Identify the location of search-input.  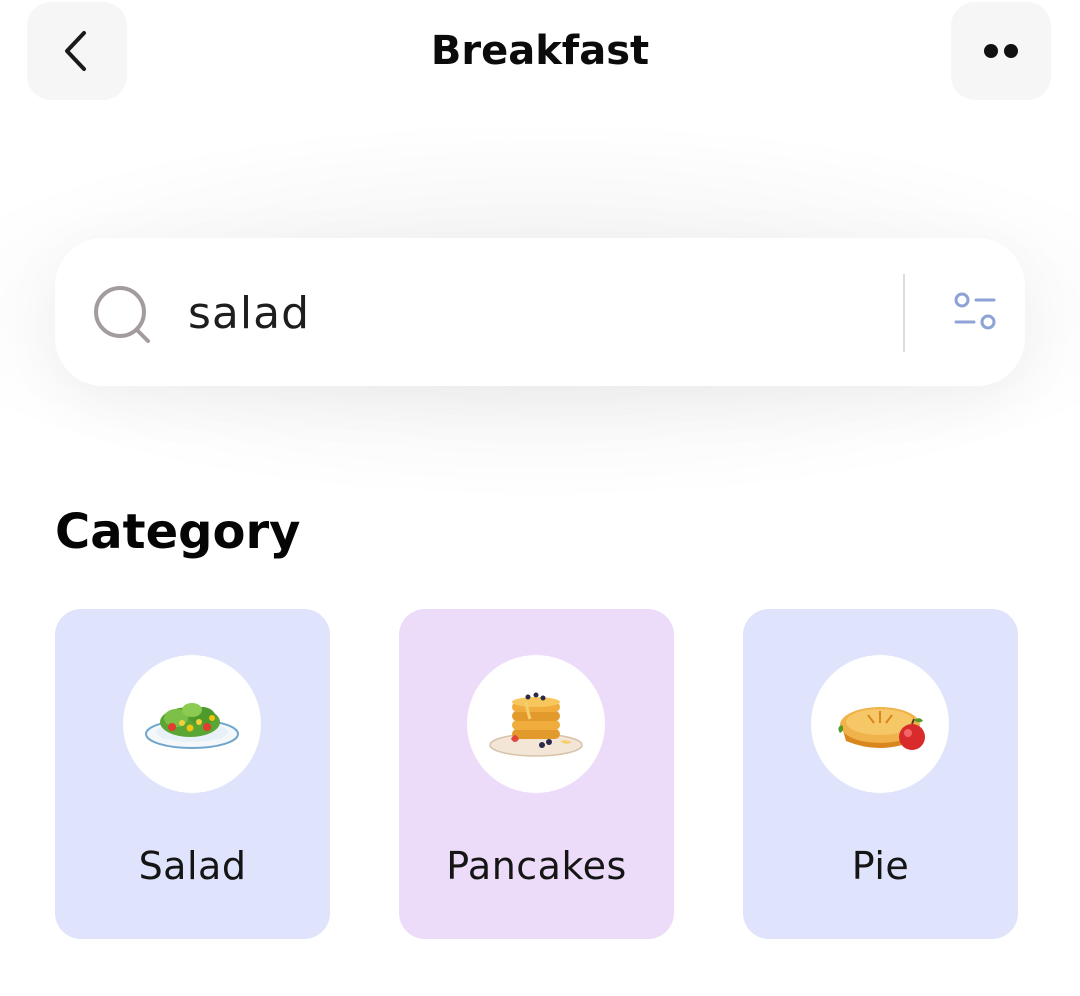
(528, 313).